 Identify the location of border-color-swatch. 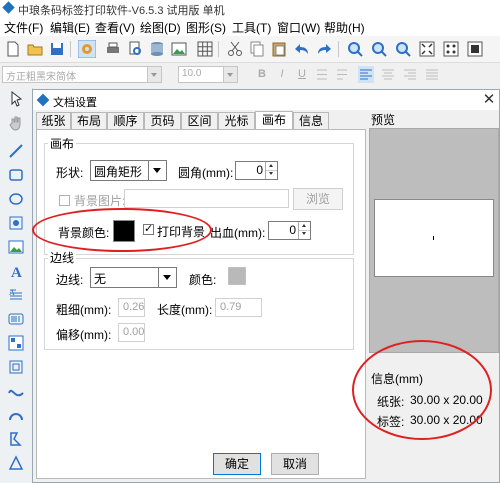
(237, 276).